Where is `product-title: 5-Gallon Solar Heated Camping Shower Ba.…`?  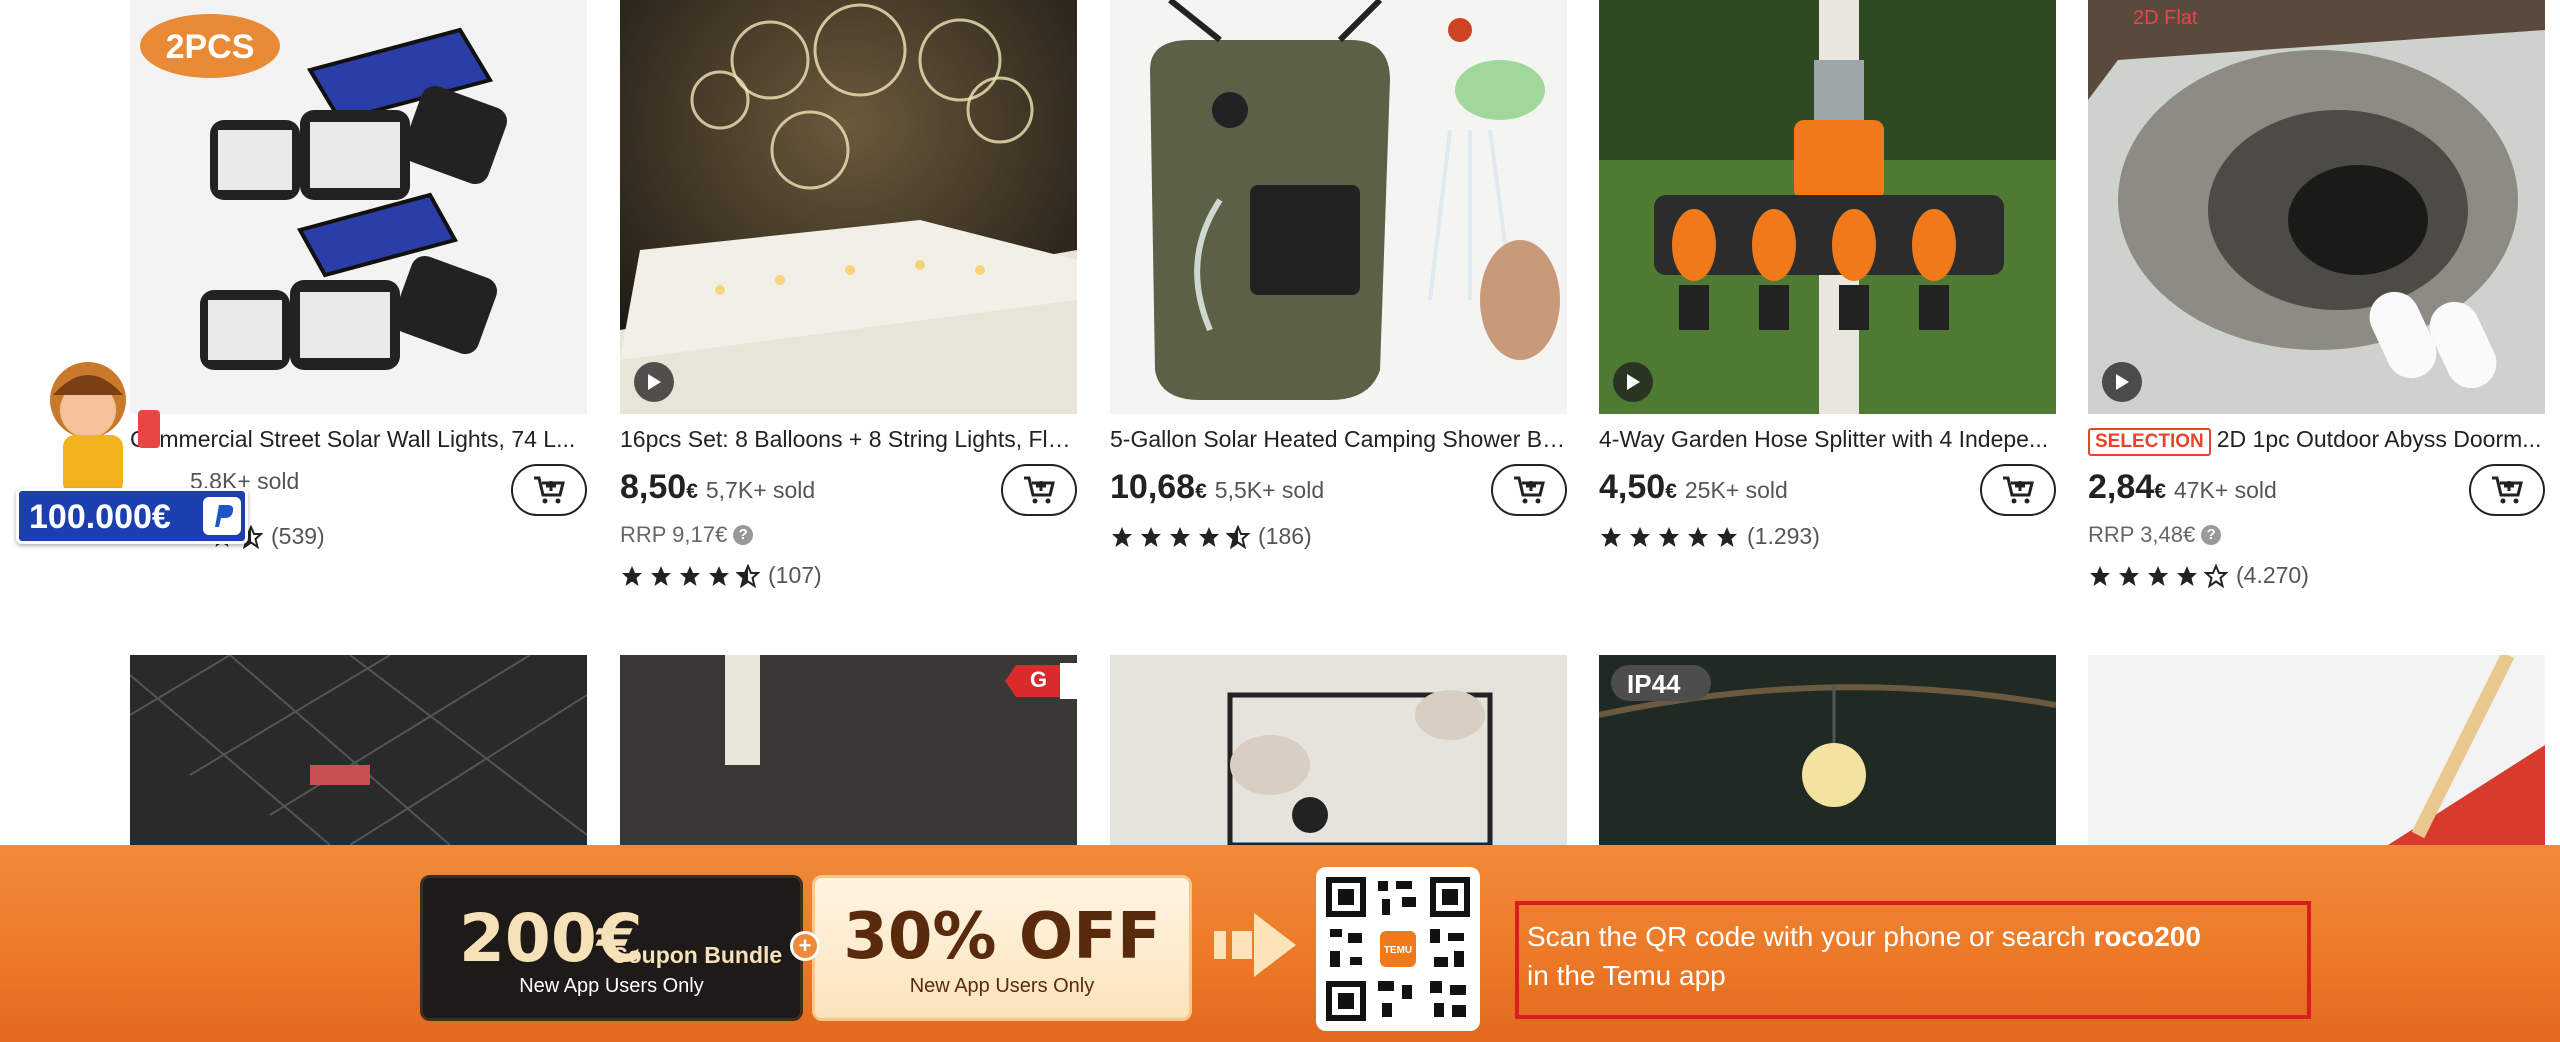 product-title: 5-Gallon Solar Heated Camping Shower Ba.… is located at coordinates (1338, 439).